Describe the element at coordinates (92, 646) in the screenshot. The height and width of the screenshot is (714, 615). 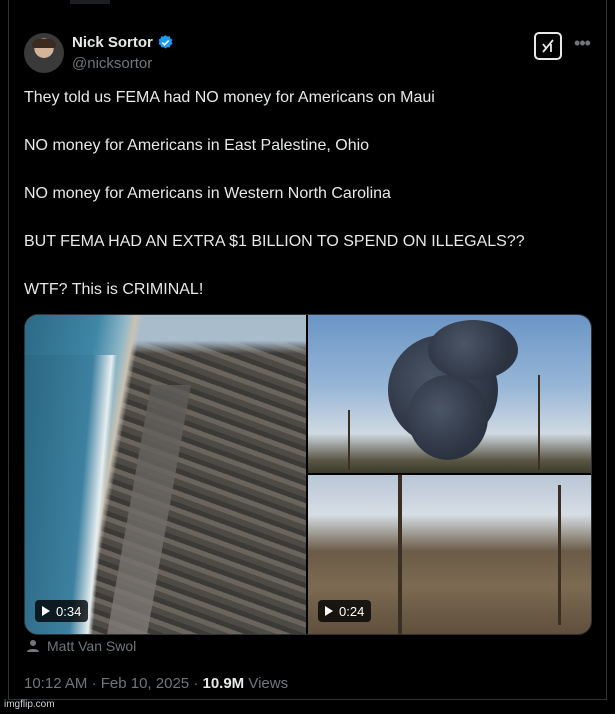
I see `tagged-user-name: Matt Van Swol` at that location.